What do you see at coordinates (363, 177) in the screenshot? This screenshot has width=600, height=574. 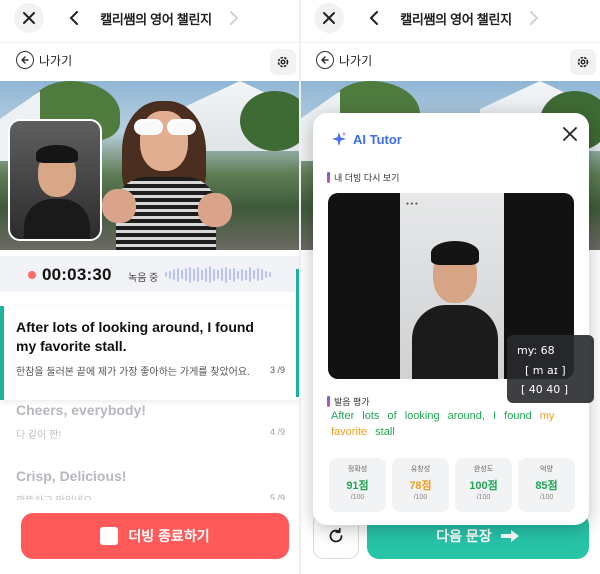 I see `replay-section-label: 내 더빙 다시 보기` at bounding box center [363, 177].